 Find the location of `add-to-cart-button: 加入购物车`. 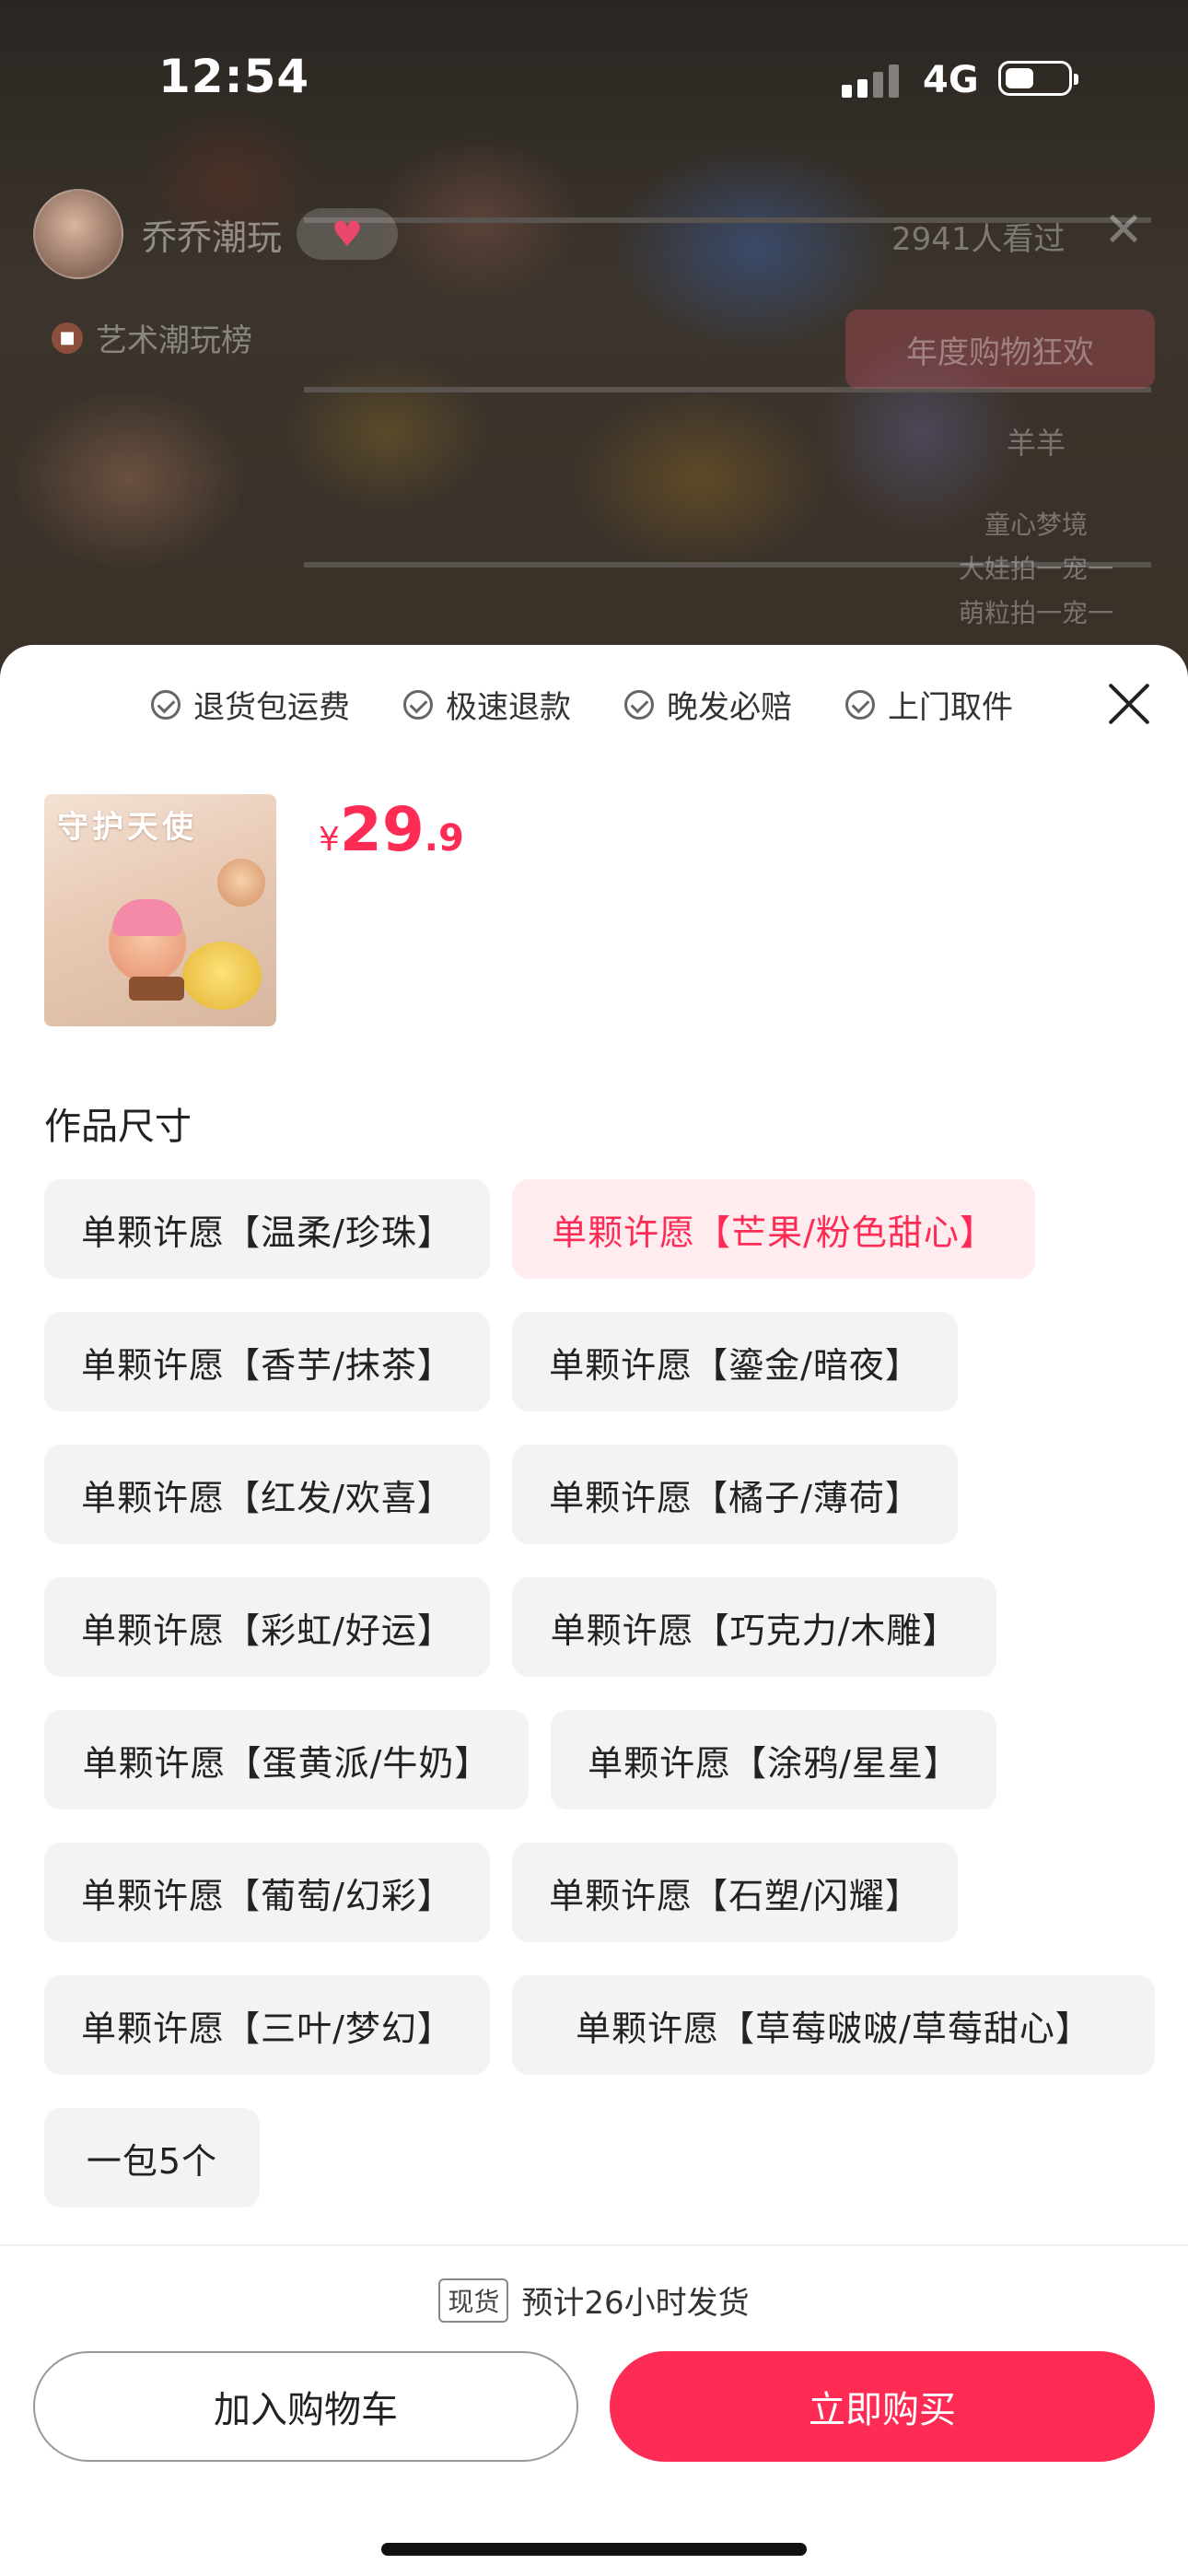

add-to-cart-button: 加入购物车 is located at coordinates (305, 2406).